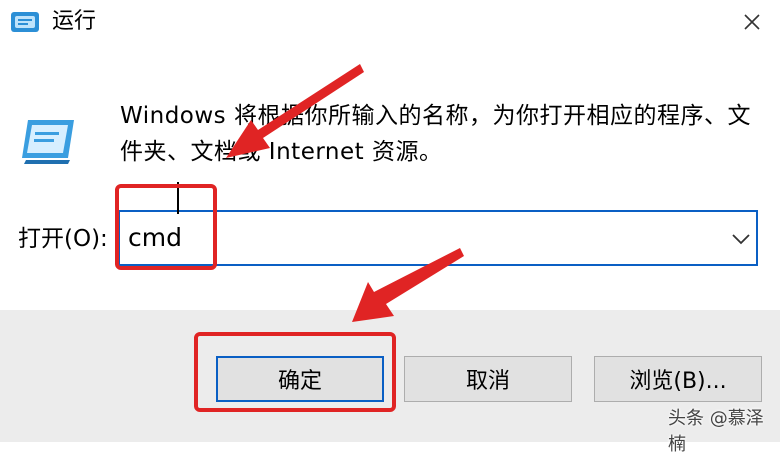 This screenshot has height=456, width=780. I want to click on highlight-ok-box, so click(295, 372).